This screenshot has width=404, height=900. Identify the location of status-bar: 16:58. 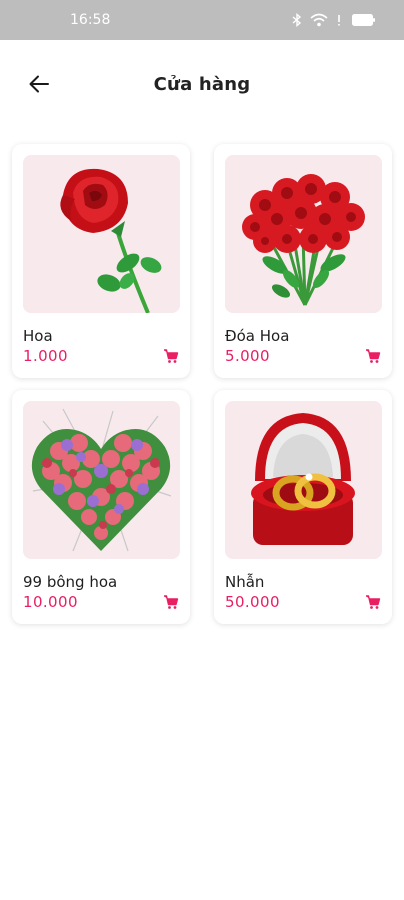
(202, 20).